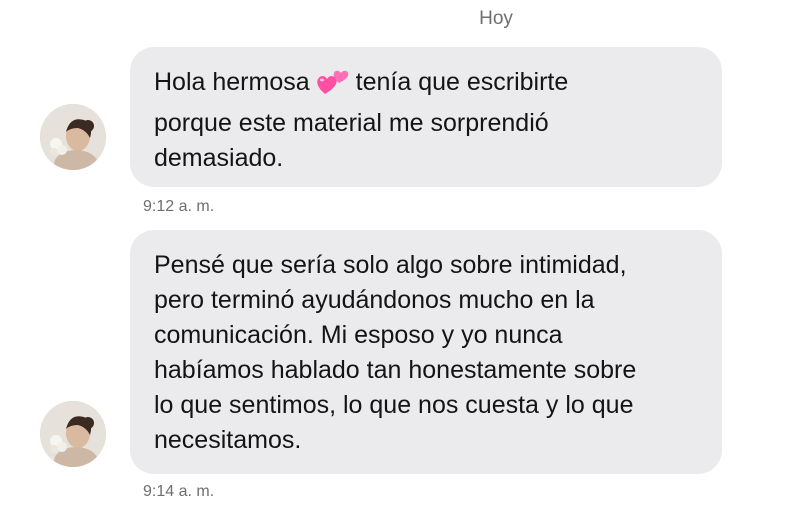 Image resolution: width=797 pixels, height=507 pixels. Describe the element at coordinates (333, 87) in the screenshot. I see `two-hearts-icon` at that location.